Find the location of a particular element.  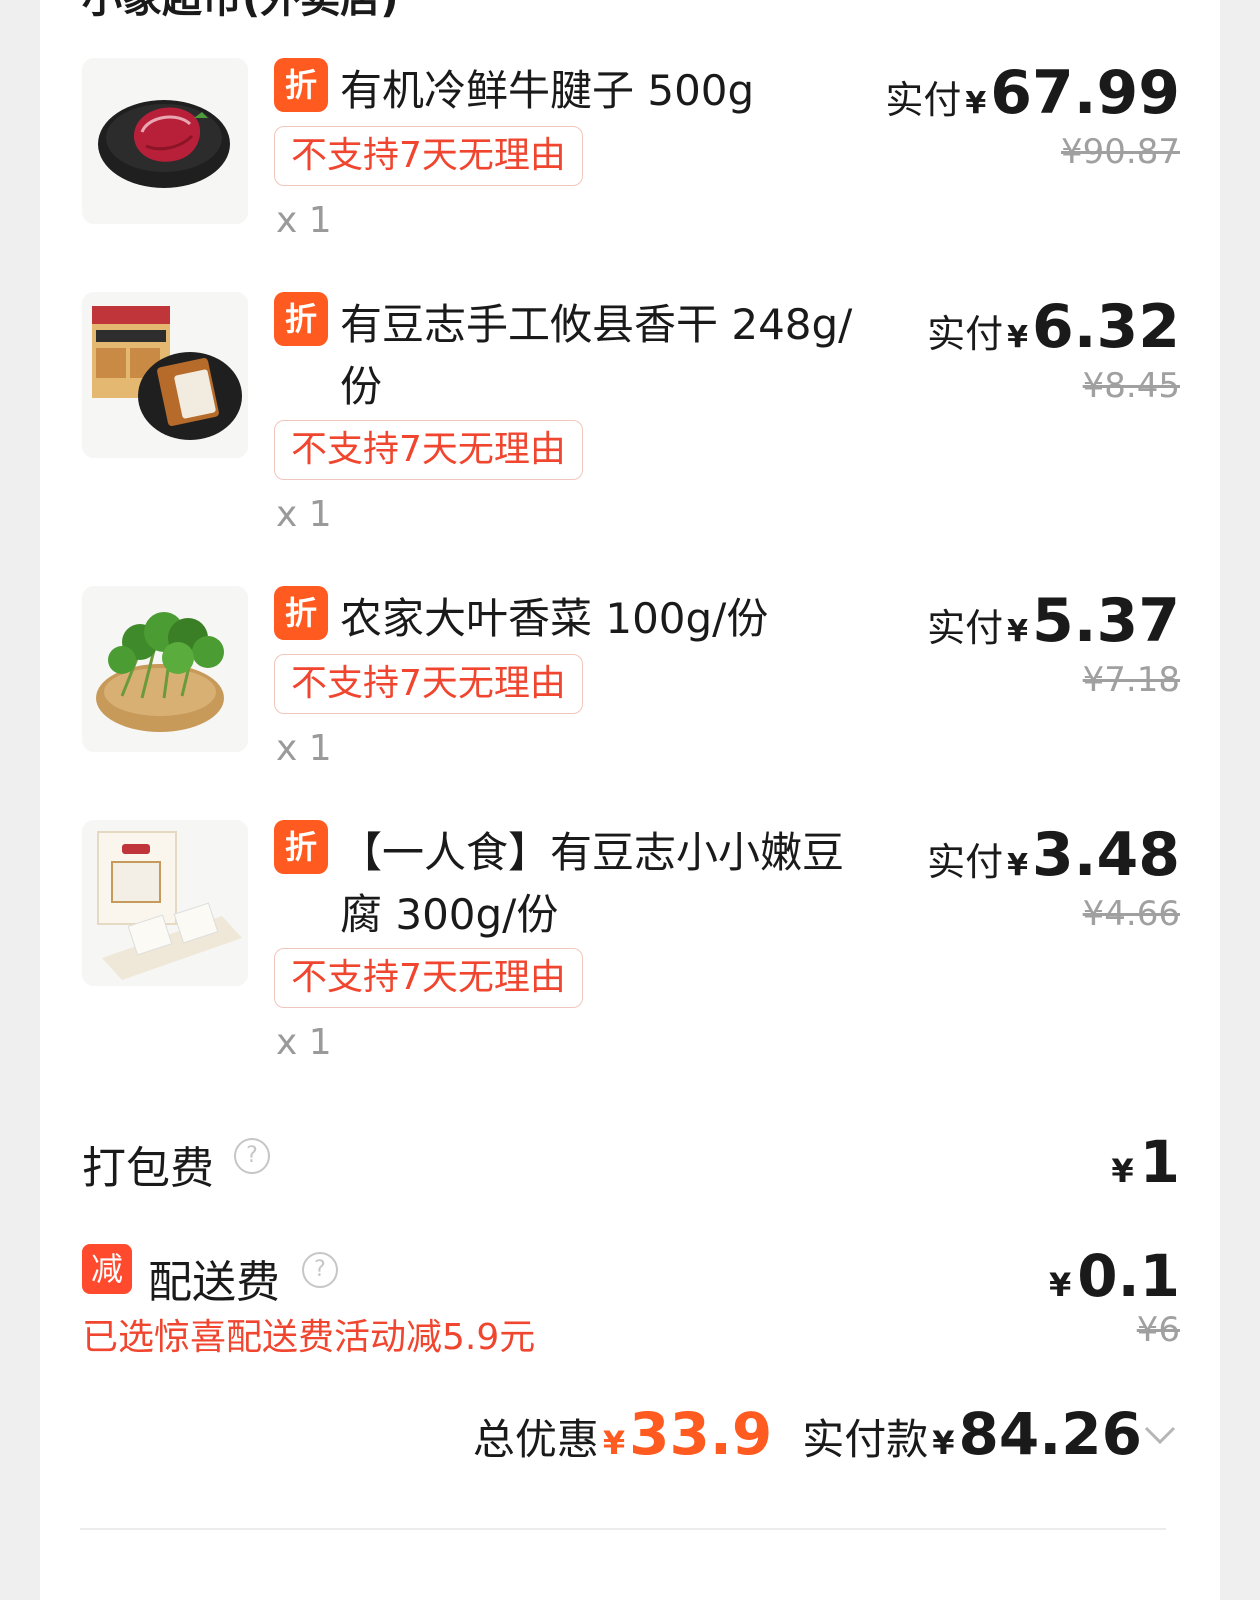

price-amount: 67.99 is located at coordinates (1085, 93).